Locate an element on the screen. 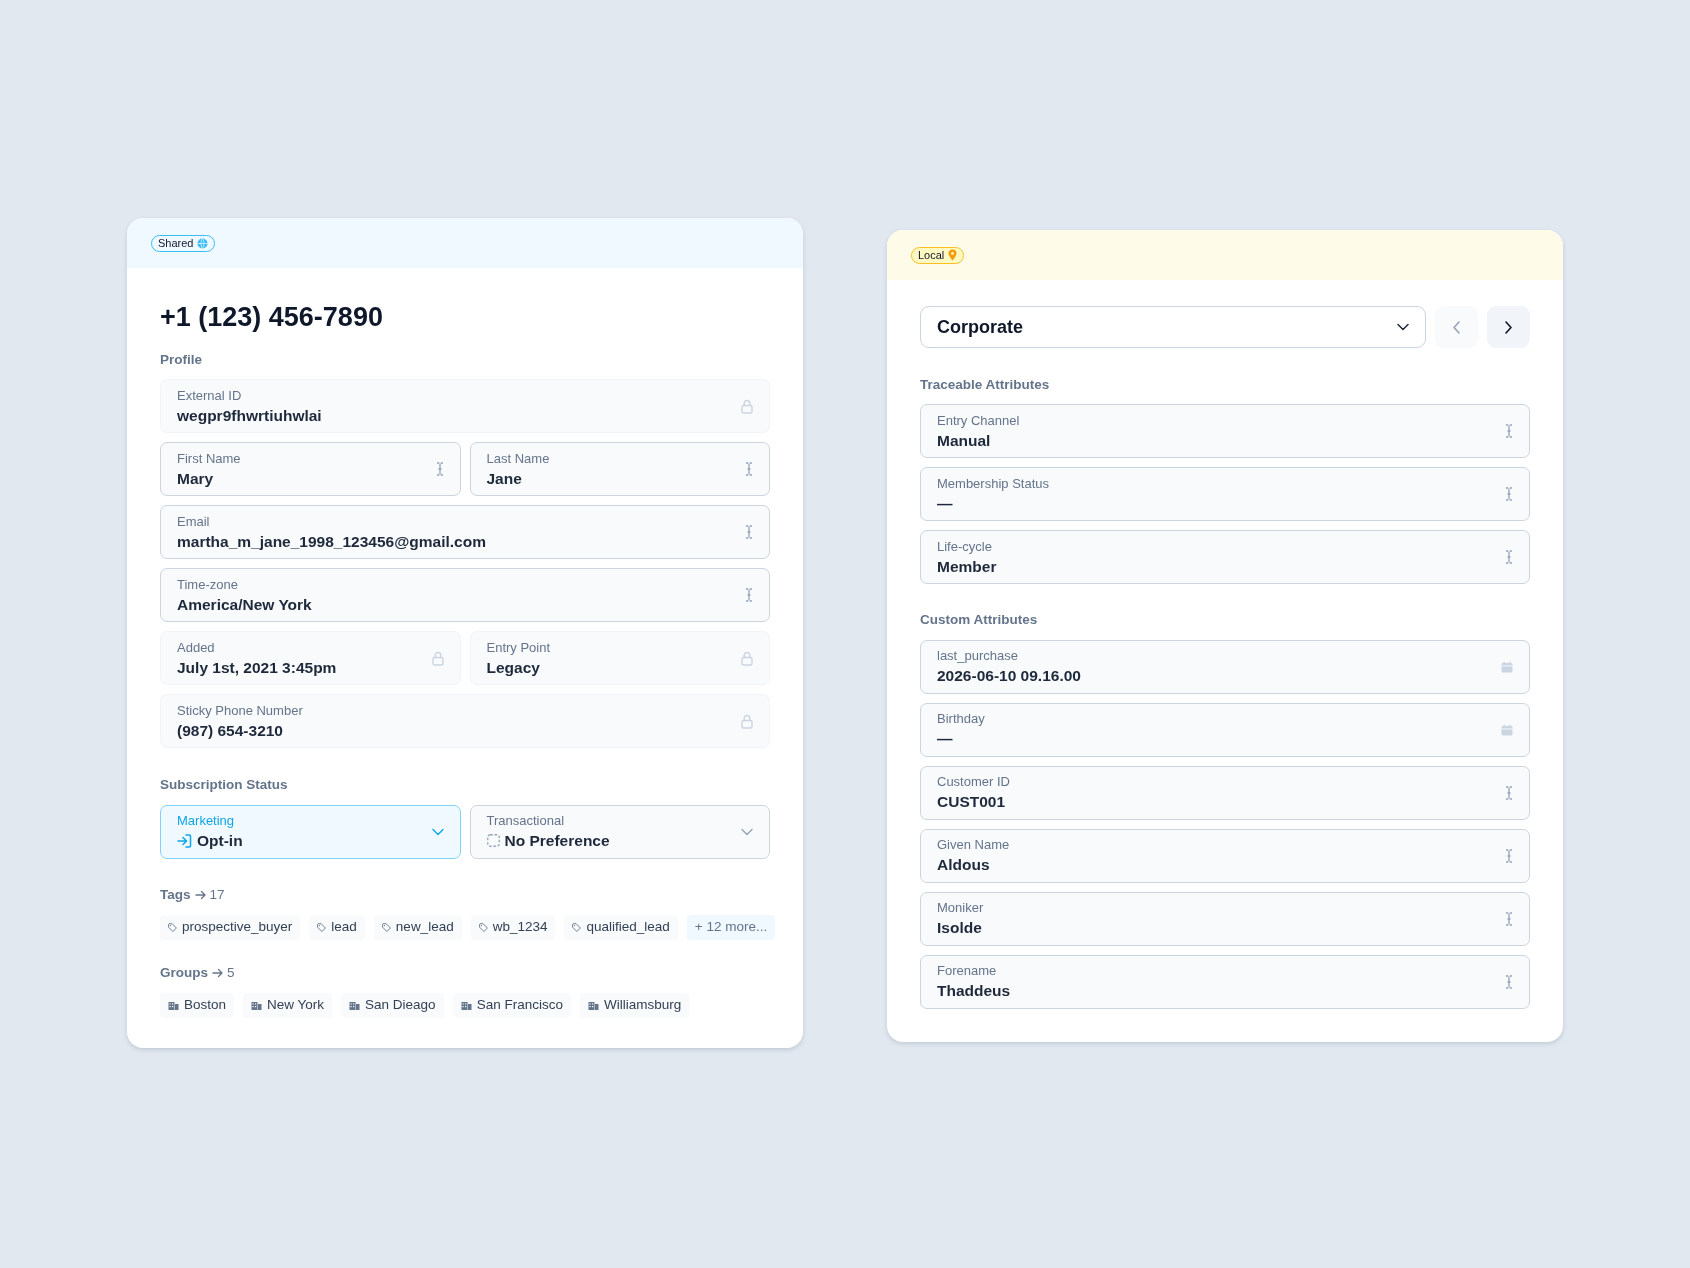  input-field: Customer ID CUST001 is located at coordinates (1225, 792).